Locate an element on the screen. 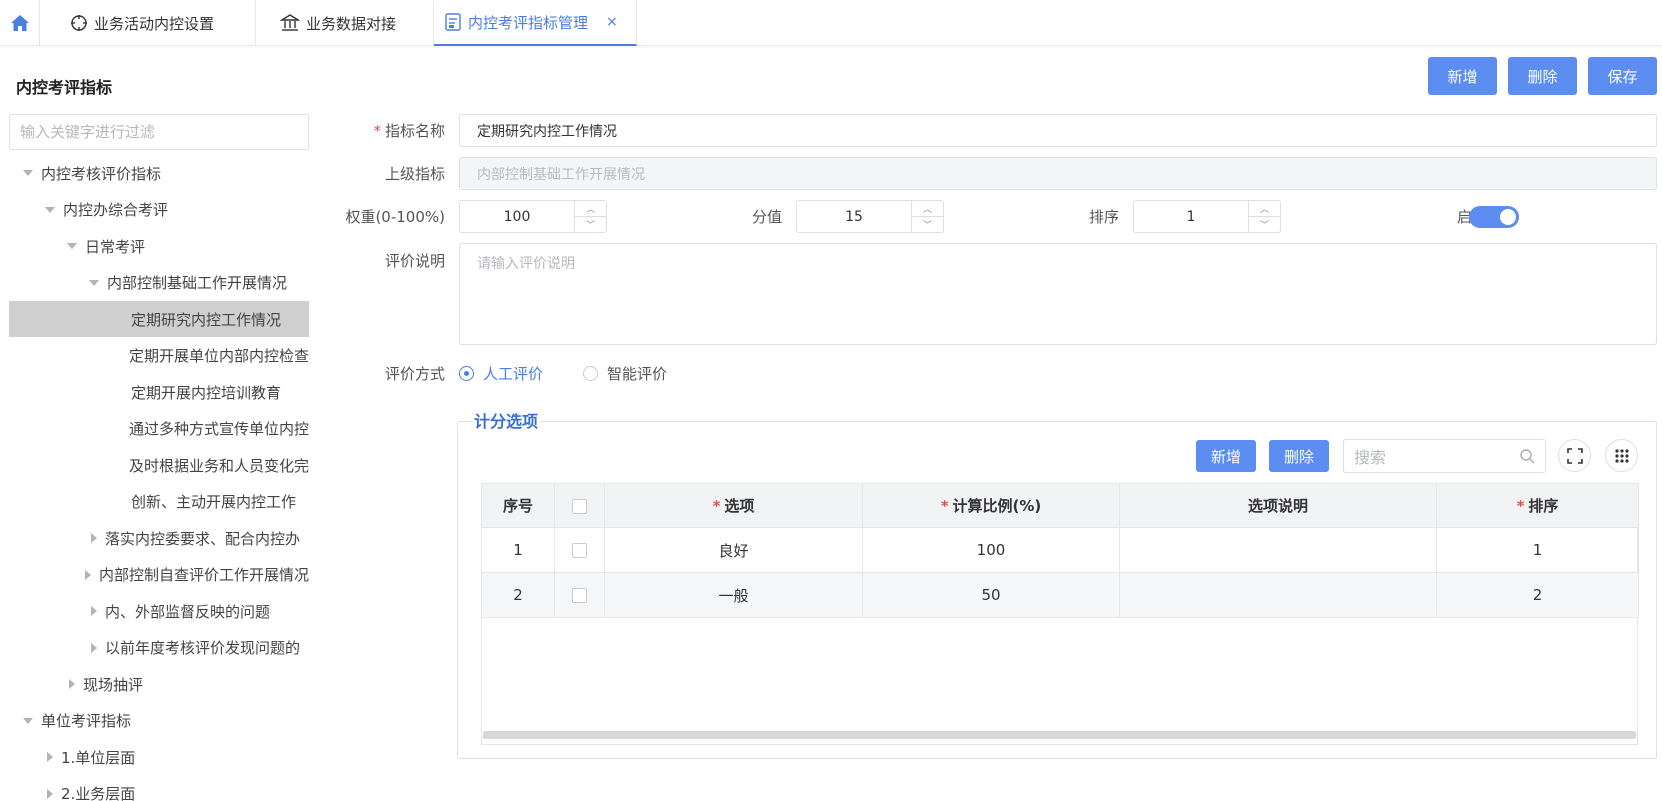  scoring-search-input: 搜索 is located at coordinates (1444, 456).